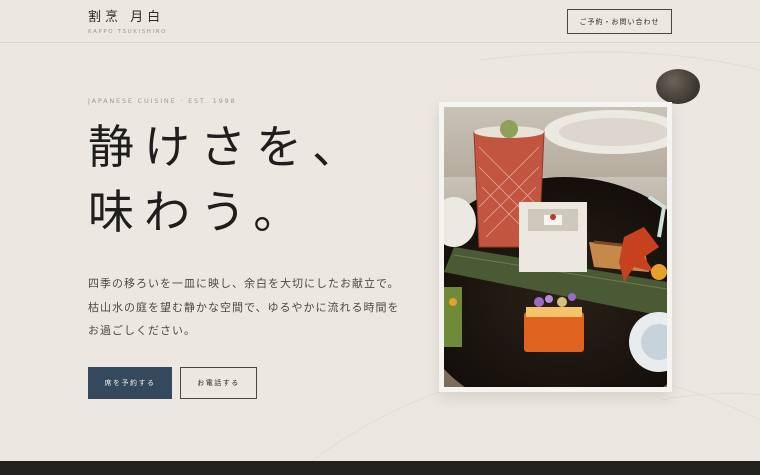 This screenshot has width=760, height=475. Describe the element at coordinates (244, 283) in the screenshot. I see `desc-line-1: 四季の移ろいを一皿に映し、余白を大切にしたお献立で。` at that location.